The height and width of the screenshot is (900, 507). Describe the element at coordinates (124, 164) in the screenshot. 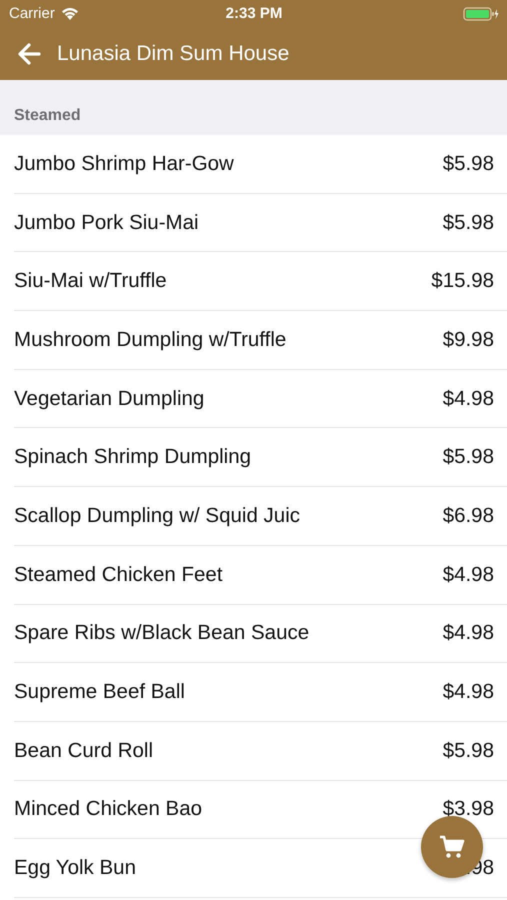

I see `item-name: Jumbo Shrimp Har-Gow` at that location.